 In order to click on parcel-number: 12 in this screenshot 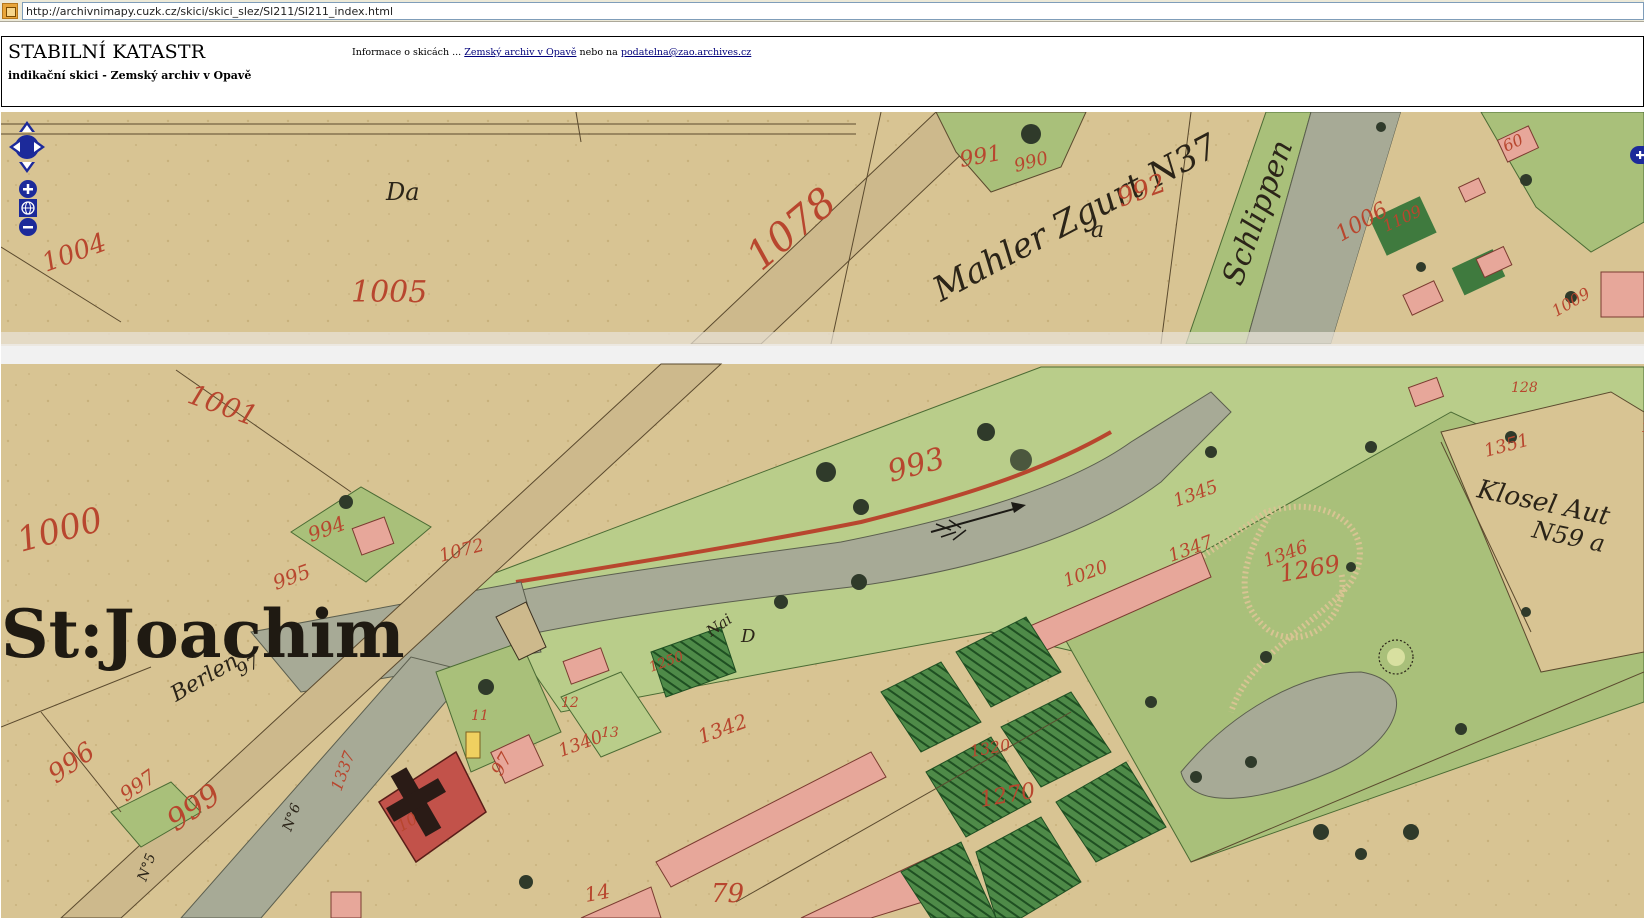, I will do `click(570, 703)`.